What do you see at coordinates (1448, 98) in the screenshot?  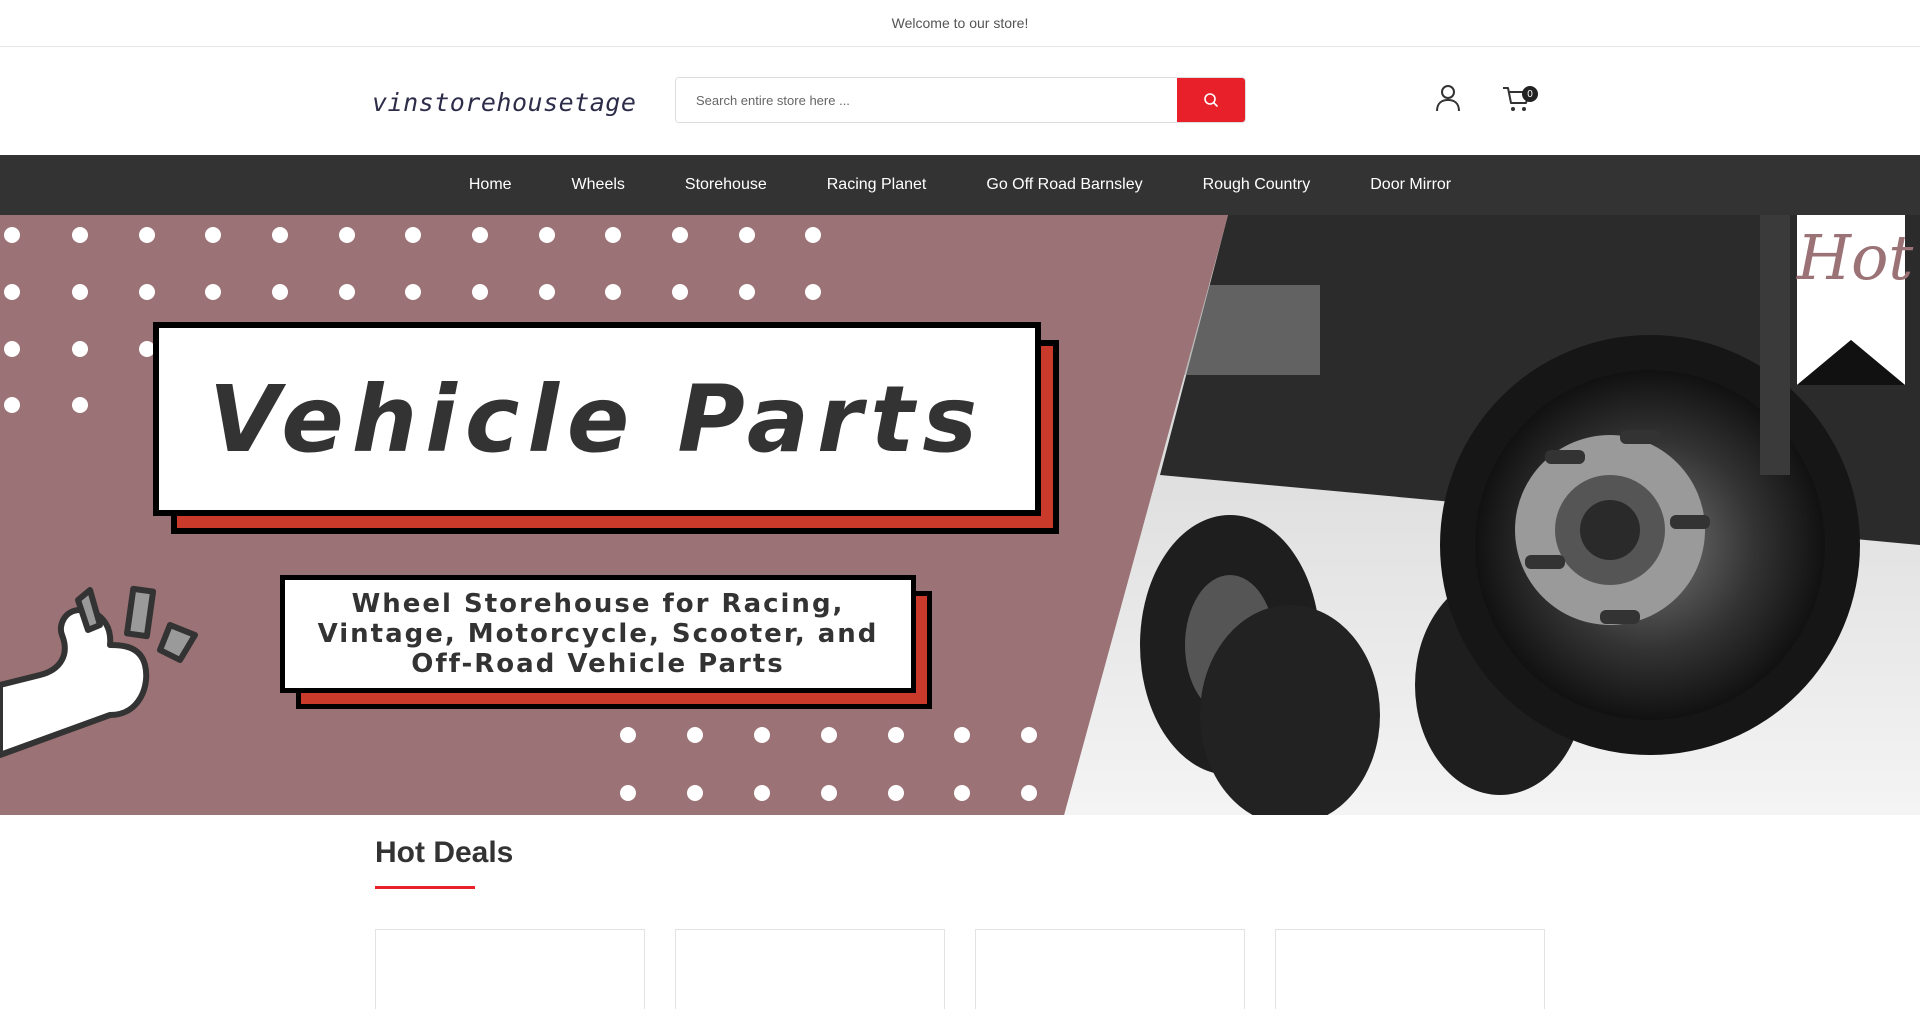 I see `user-icon` at bounding box center [1448, 98].